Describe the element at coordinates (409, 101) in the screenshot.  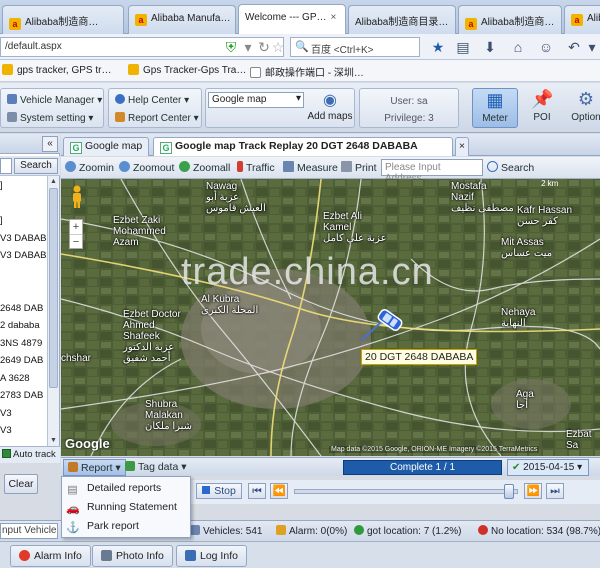
I see `user-label: User: sa` at that location.